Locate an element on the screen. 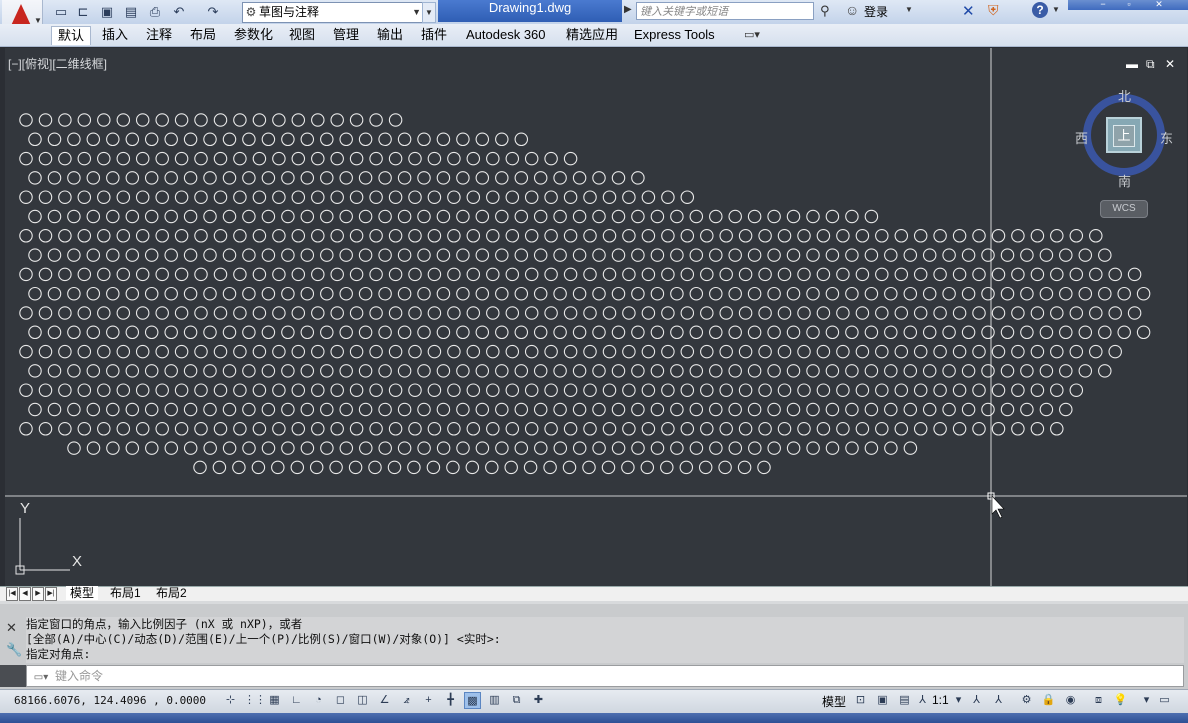  dynamic-ucs-icon: ⦨ is located at coordinates (406, 700).